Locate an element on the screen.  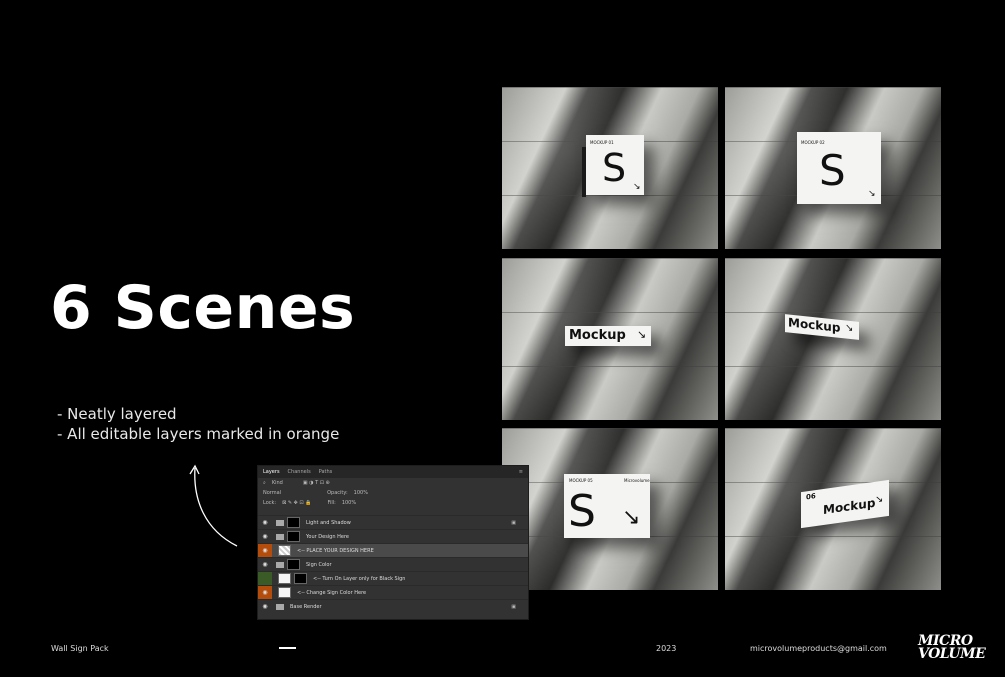
layer-row: <-- Turn On Layer only for Black Sign is located at coordinates (393, 578).